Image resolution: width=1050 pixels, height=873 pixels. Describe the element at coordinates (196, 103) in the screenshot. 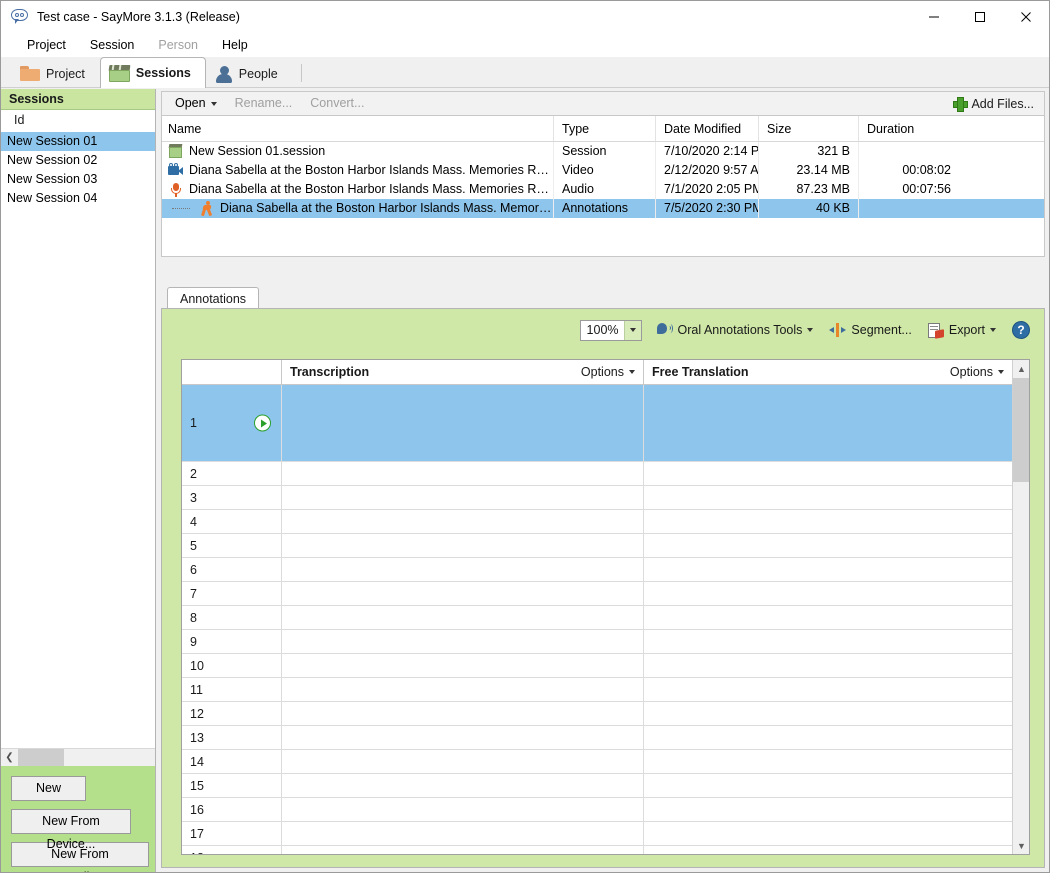

I see `open-button: Open` at that location.